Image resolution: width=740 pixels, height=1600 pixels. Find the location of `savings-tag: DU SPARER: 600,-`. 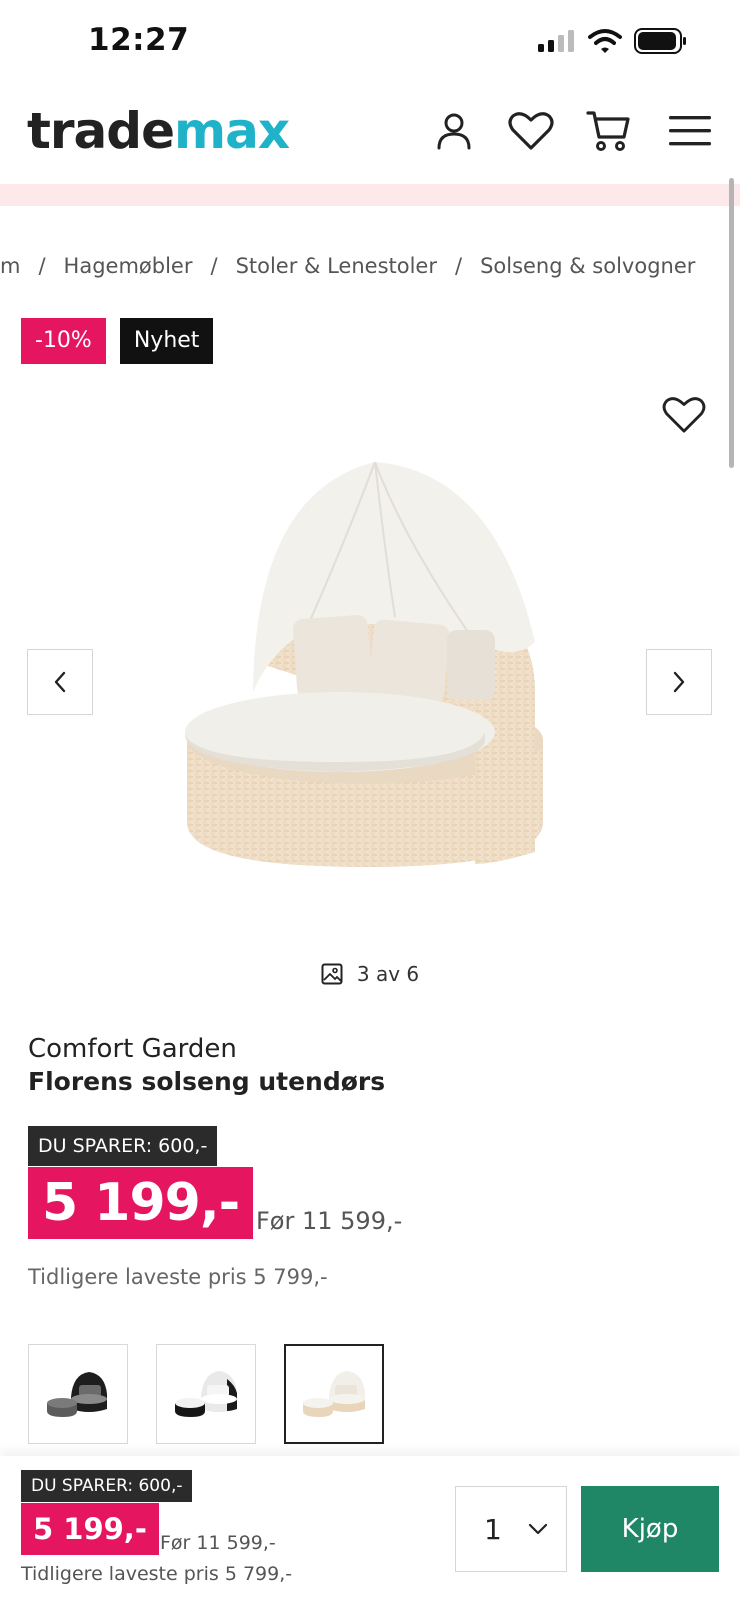

savings-tag: DU SPARER: 600,- is located at coordinates (123, 1146).